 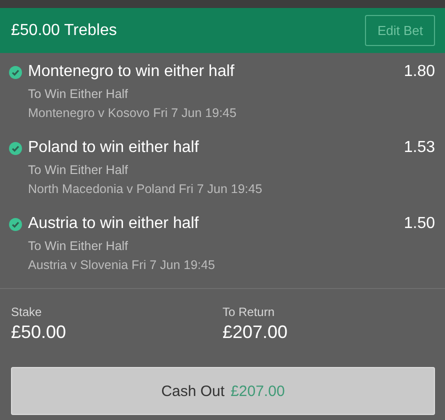 I want to click on return-label: To Return, so click(x=249, y=312).